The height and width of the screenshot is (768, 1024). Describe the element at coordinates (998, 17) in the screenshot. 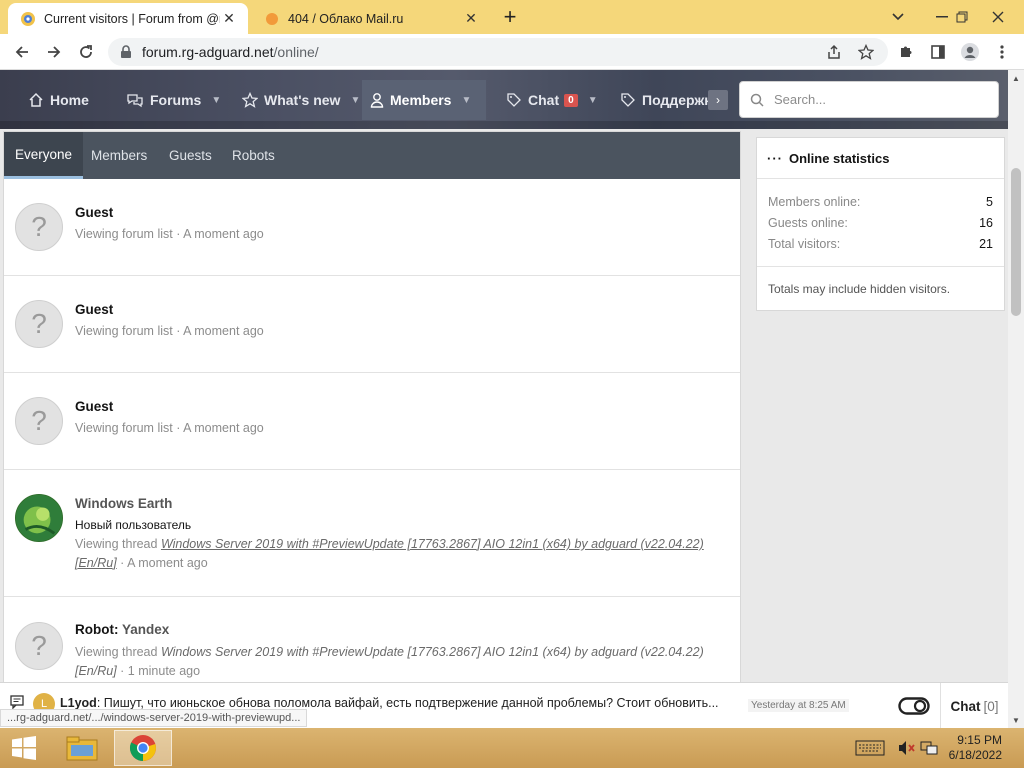

I see `close-window-button` at that location.